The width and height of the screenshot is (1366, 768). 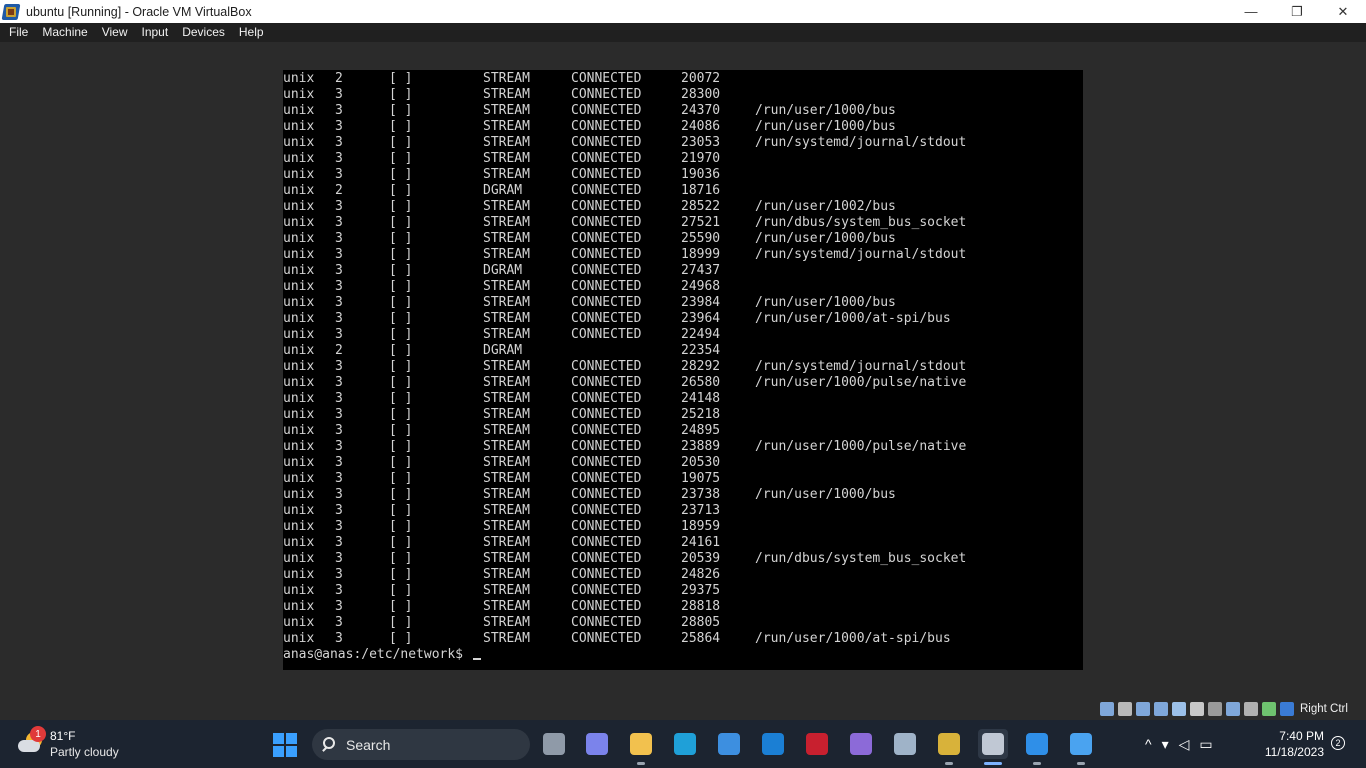 What do you see at coordinates (1161, 709) in the screenshot?
I see `usb-icon` at bounding box center [1161, 709].